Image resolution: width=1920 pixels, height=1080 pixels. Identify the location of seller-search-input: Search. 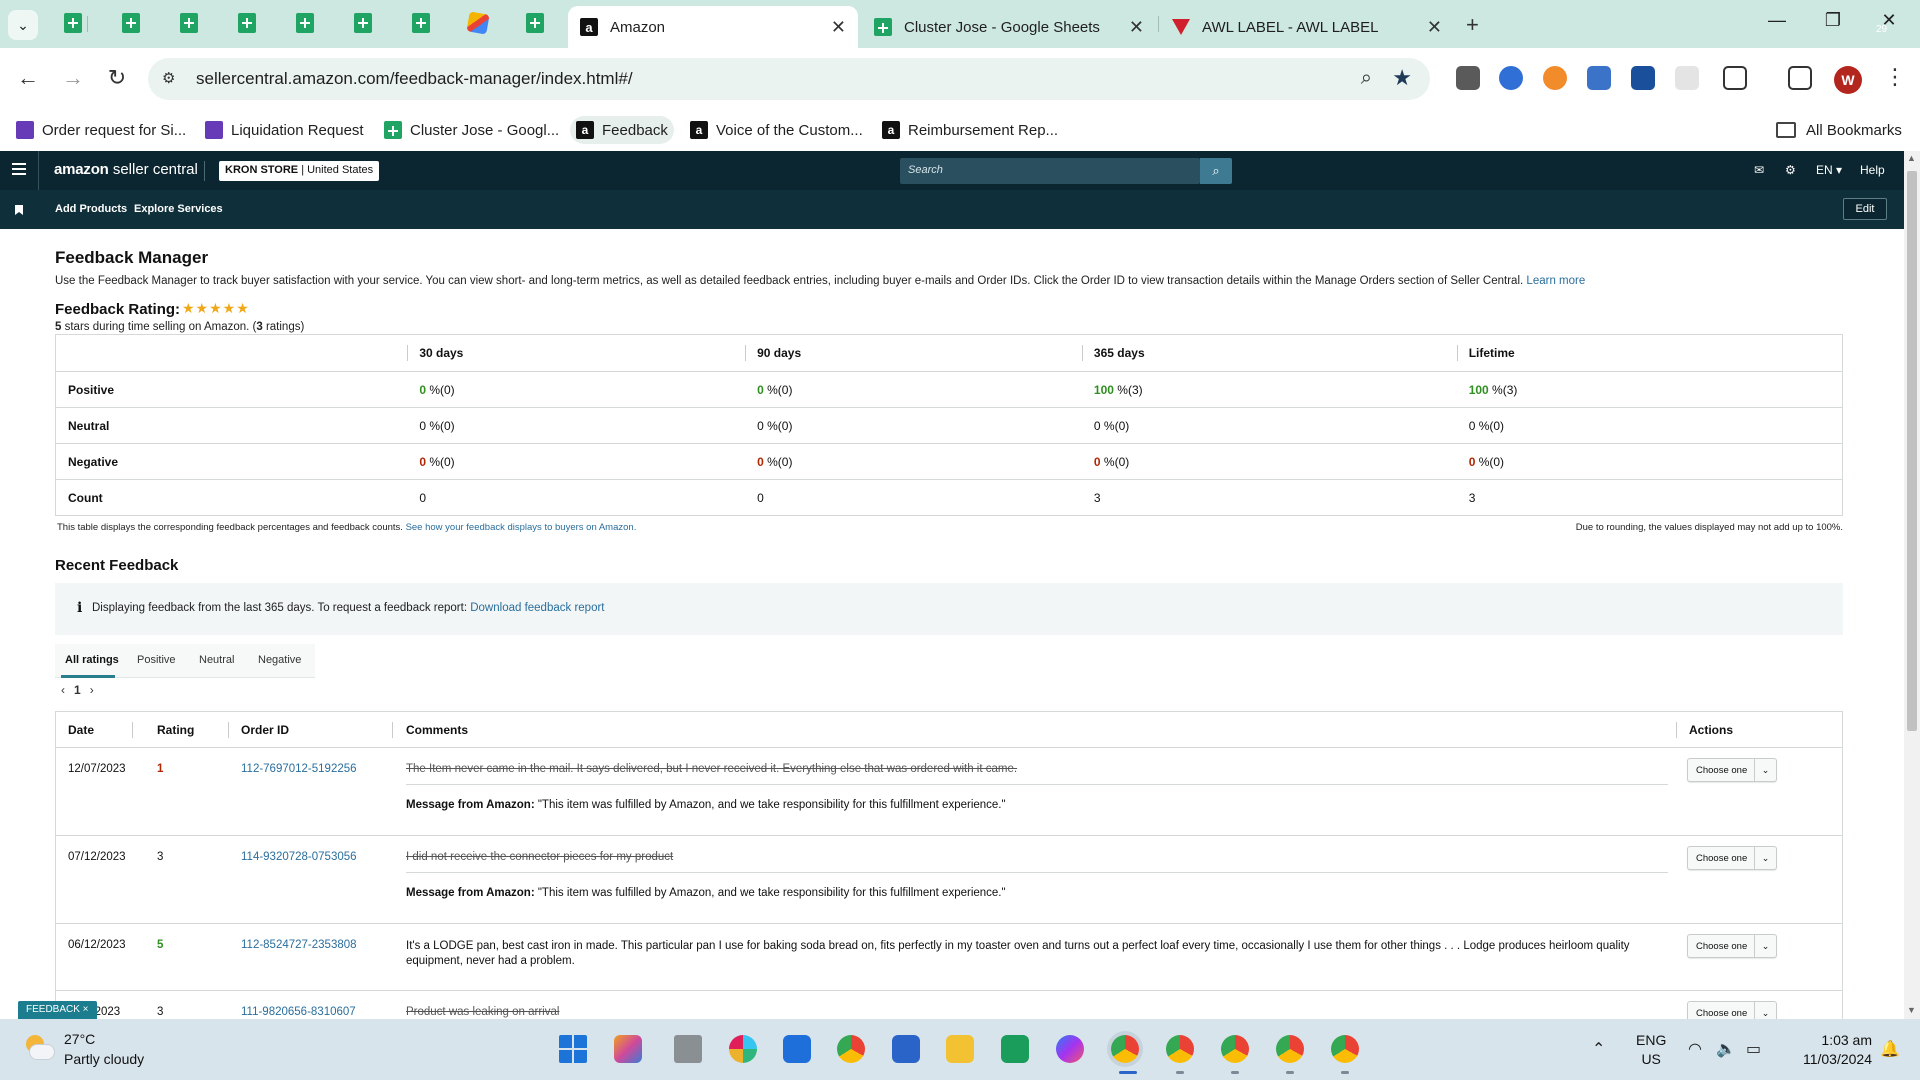
(1050, 171).